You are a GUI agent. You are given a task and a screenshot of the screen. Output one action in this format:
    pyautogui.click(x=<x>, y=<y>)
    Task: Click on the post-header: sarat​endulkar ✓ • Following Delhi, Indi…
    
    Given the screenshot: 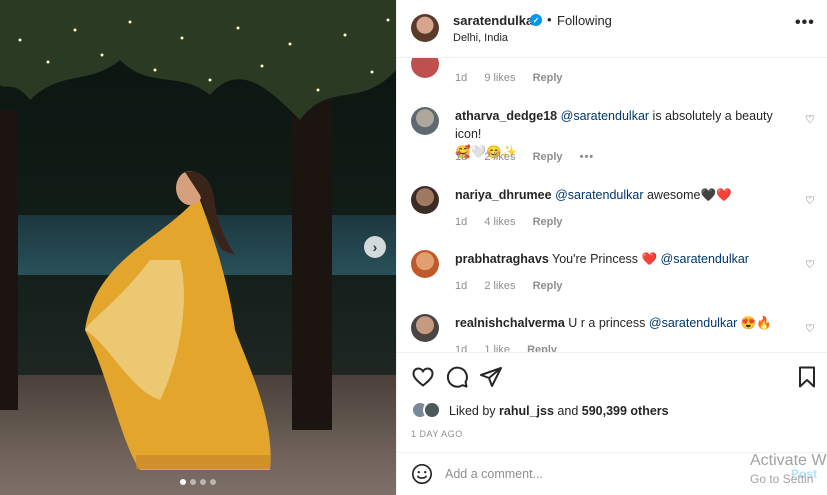 What is the action you would take?
    pyautogui.click(x=612, y=29)
    